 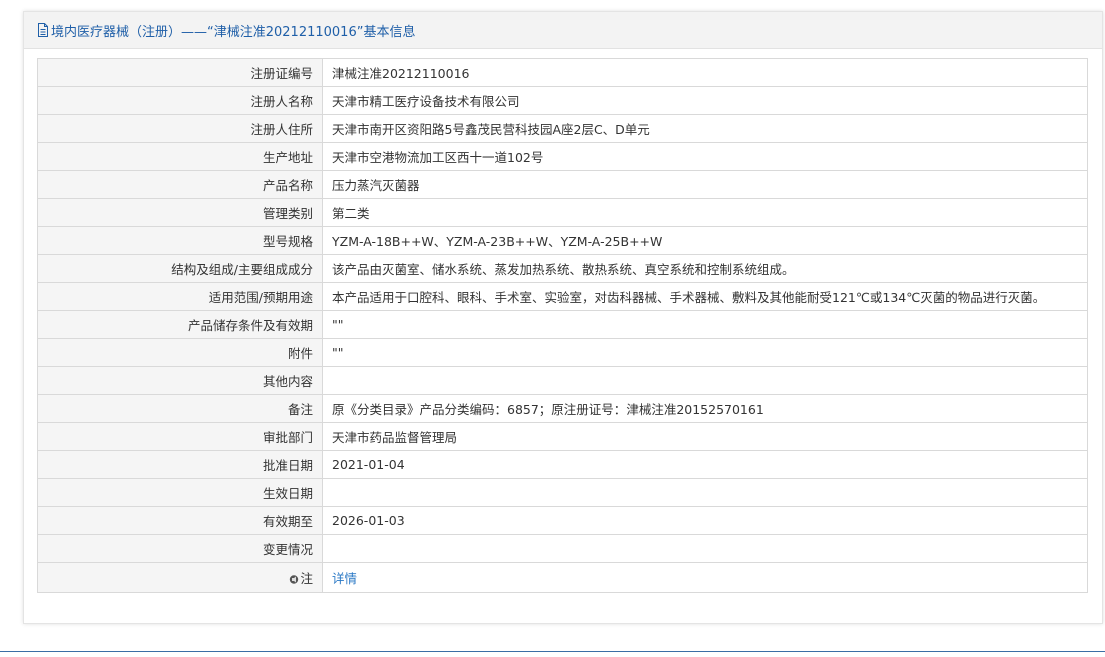 I want to click on row-label: 产品名称, so click(x=180, y=184).